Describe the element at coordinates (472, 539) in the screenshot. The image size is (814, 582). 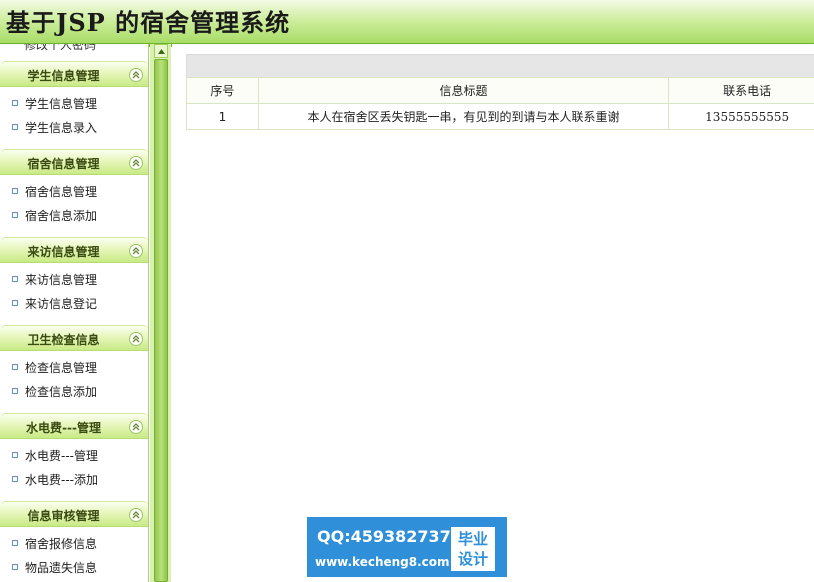
I see `badge-line-1: 毕业` at that location.